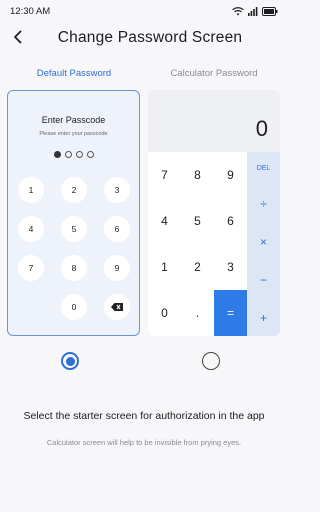 The width and height of the screenshot is (320, 512). What do you see at coordinates (73, 154) in the screenshot?
I see `passcode-dots` at bounding box center [73, 154].